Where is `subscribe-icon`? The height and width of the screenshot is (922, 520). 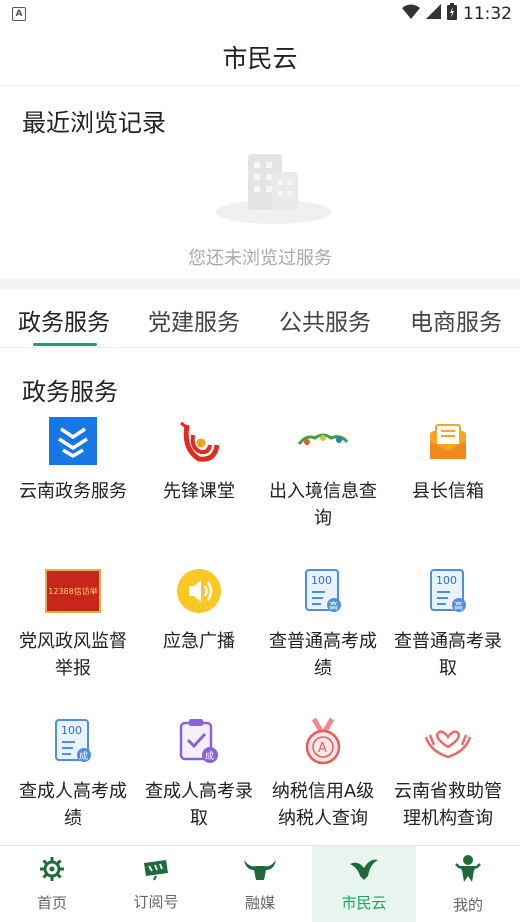
subscribe-icon is located at coordinates (156, 871).